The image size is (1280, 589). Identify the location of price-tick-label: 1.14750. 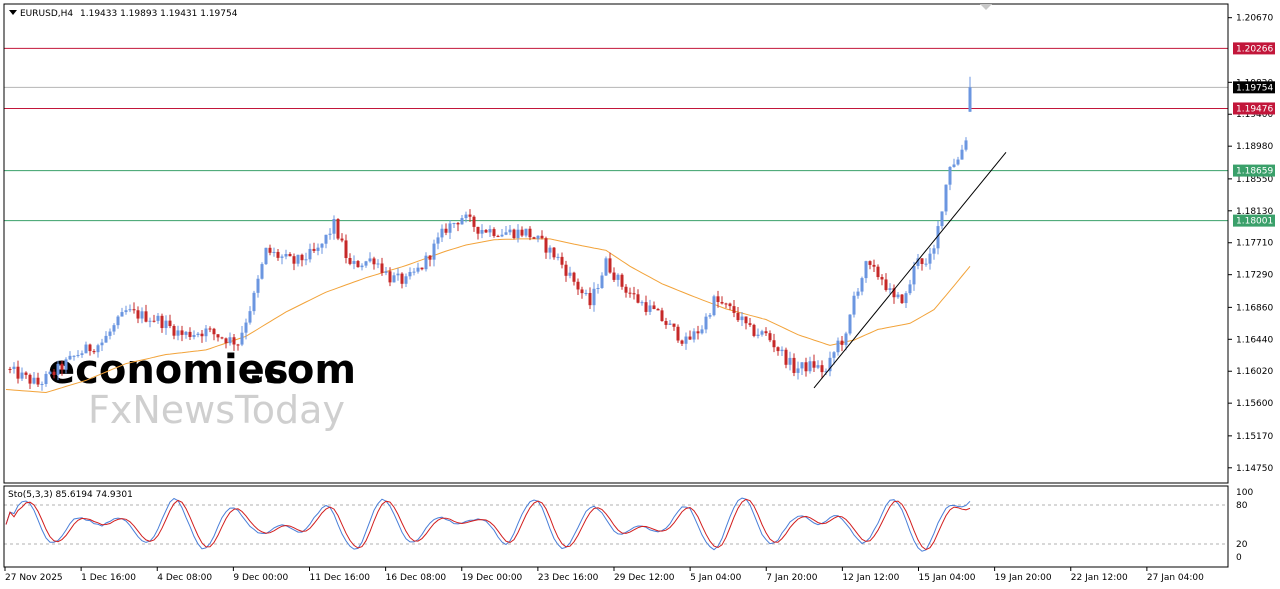
(1254, 469).